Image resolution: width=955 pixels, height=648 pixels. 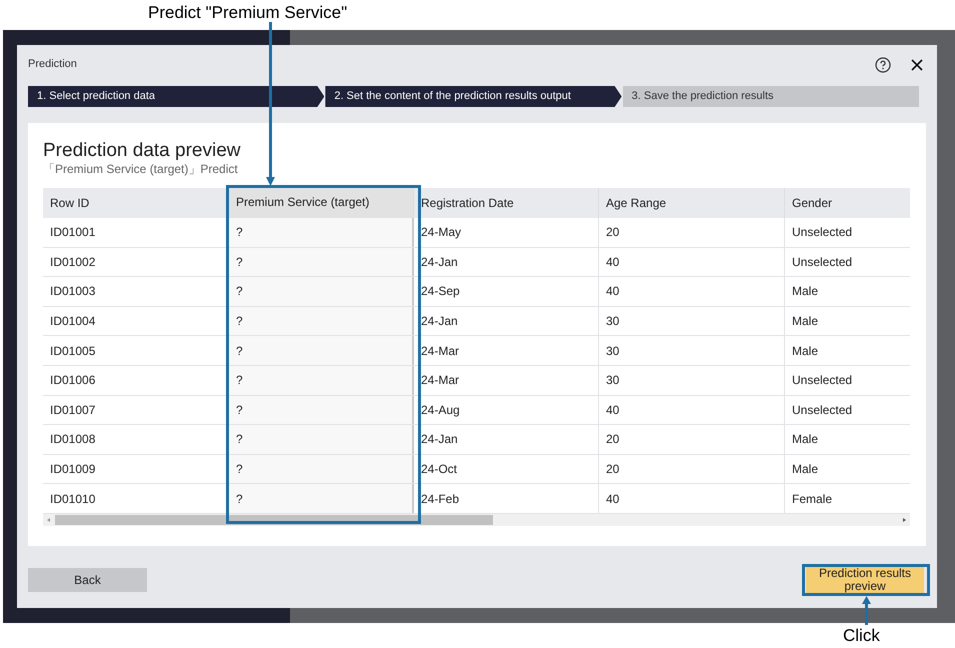 I want to click on section-heading: Prediction data preview, so click(x=142, y=151).